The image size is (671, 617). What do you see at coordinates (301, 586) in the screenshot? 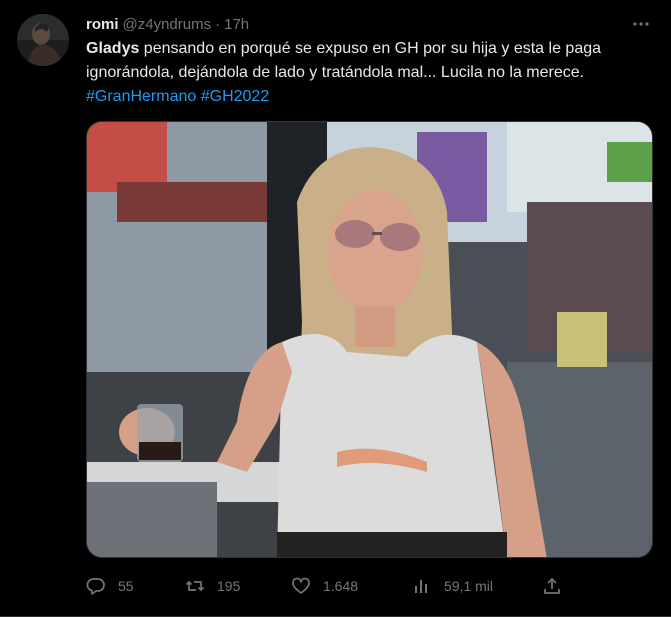
I see `heart-icon` at bounding box center [301, 586].